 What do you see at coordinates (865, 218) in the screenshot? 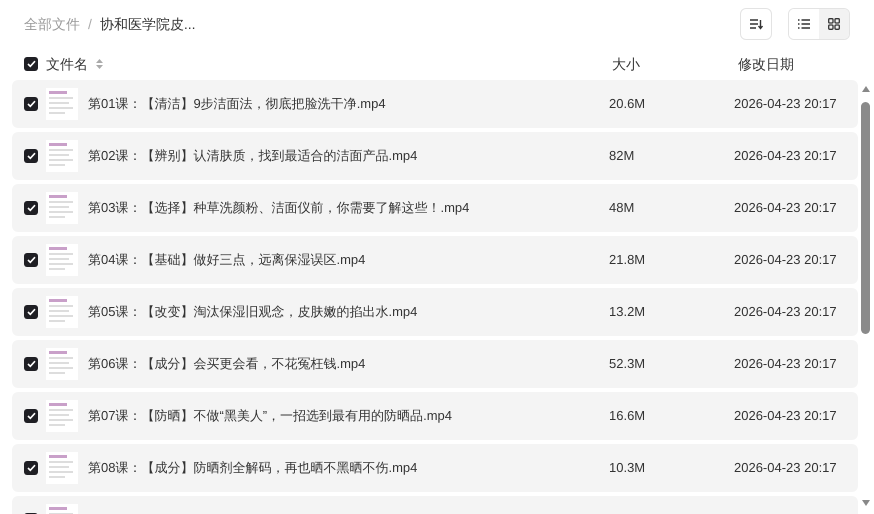
I see `scrollbar-thumb` at bounding box center [865, 218].